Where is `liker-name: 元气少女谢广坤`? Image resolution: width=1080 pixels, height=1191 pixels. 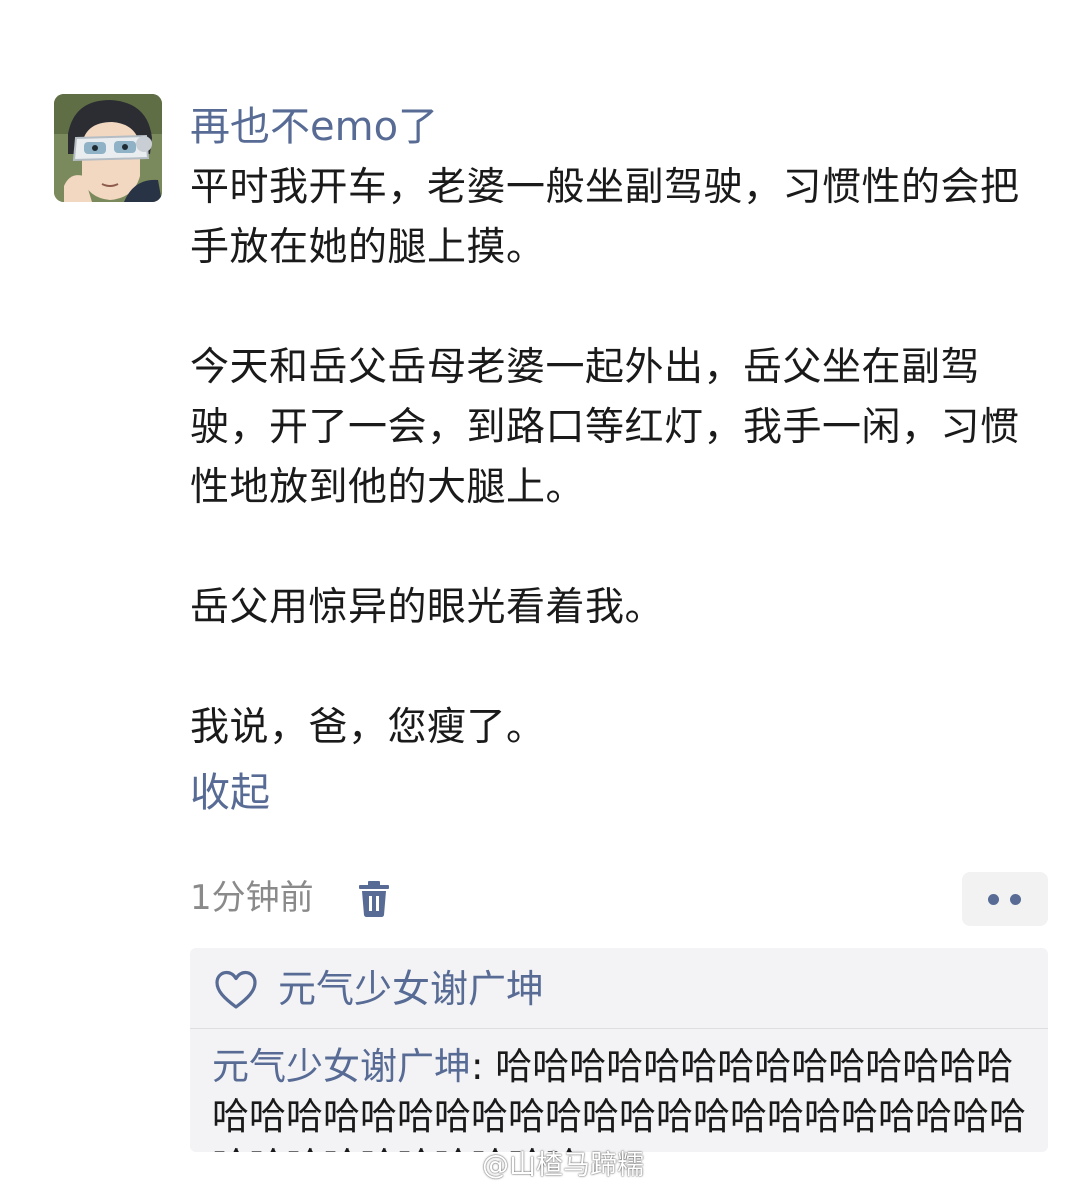
liker-name: 元气少女谢广坤 is located at coordinates (411, 989).